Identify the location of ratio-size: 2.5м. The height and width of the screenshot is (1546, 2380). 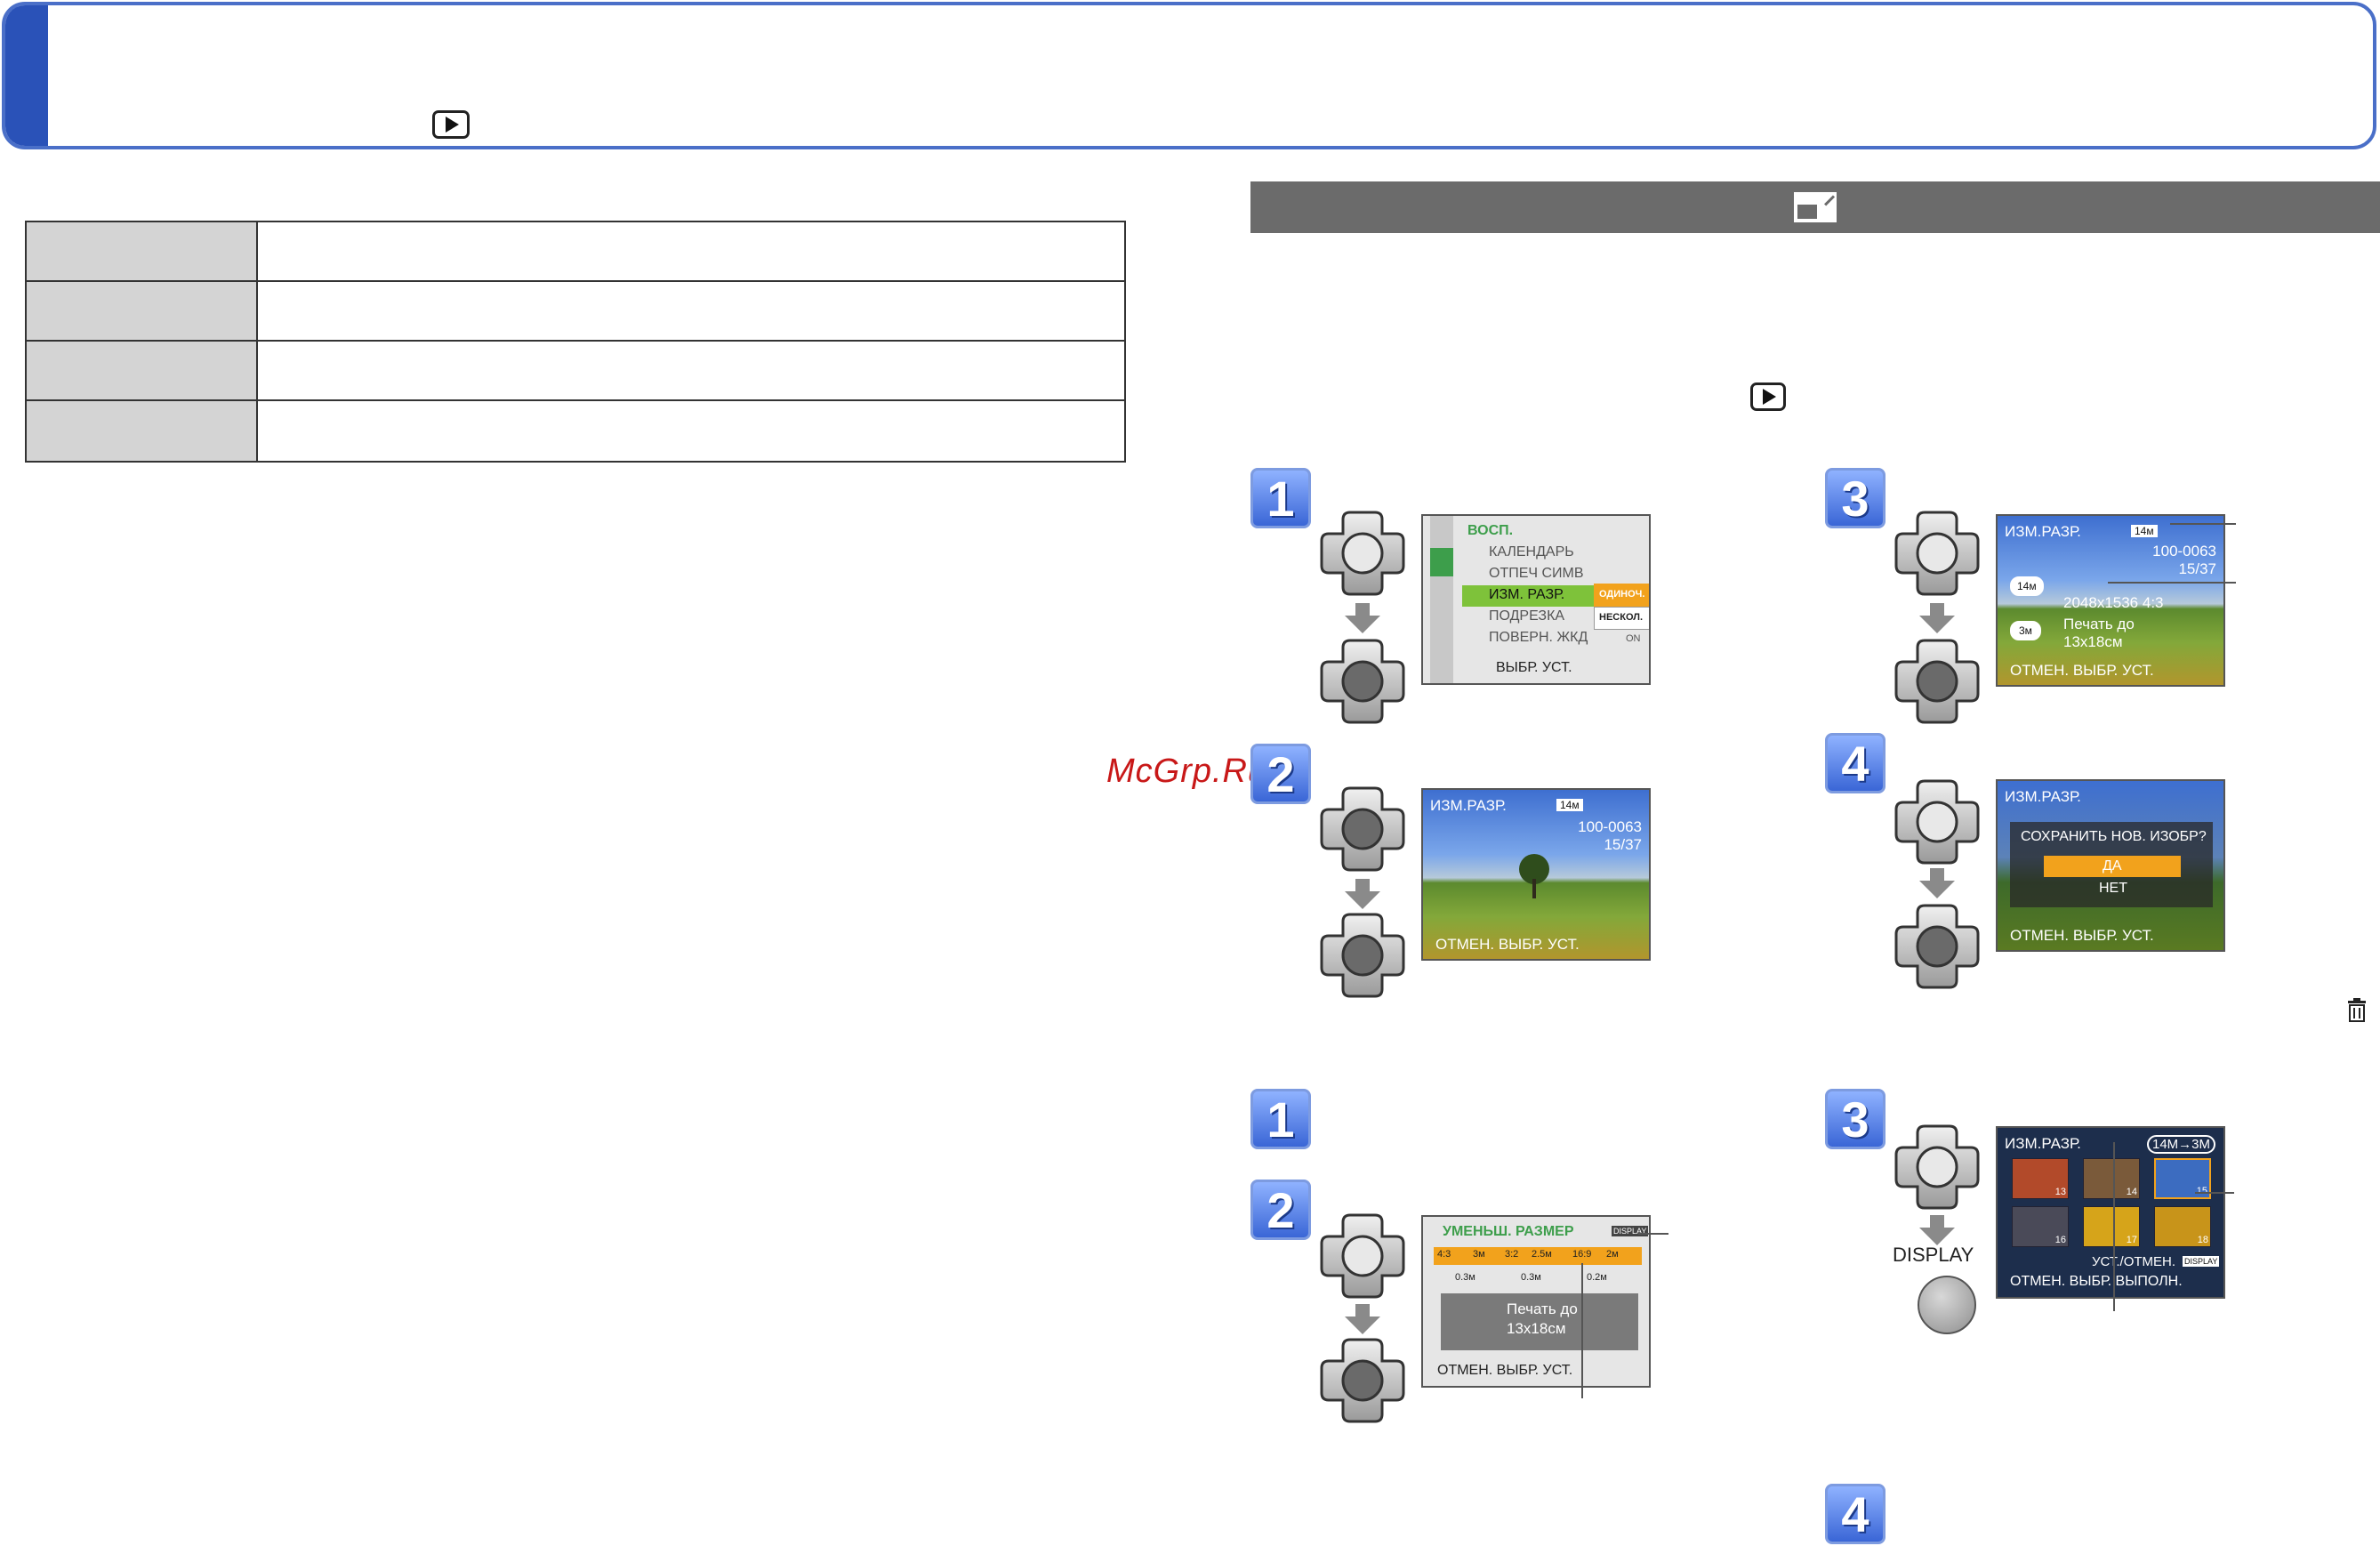
(1542, 1255).